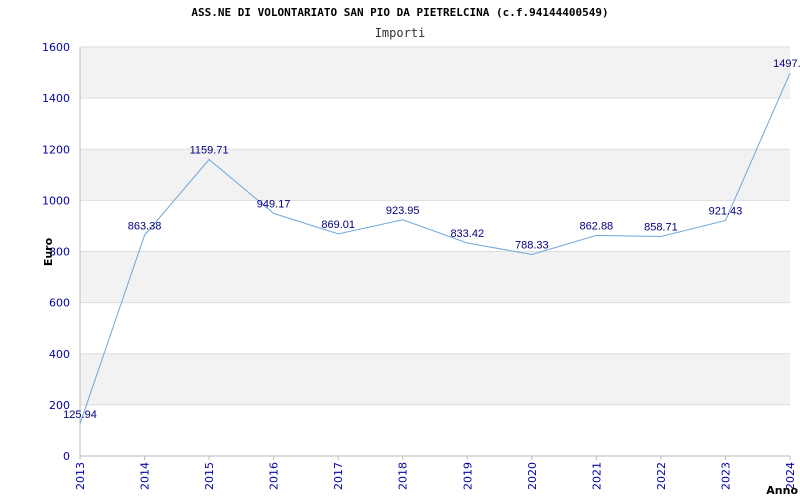 The image size is (800, 500). What do you see at coordinates (661, 476) in the screenshot?
I see `x-tick-label: 2022` at bounding box center [661, 476].